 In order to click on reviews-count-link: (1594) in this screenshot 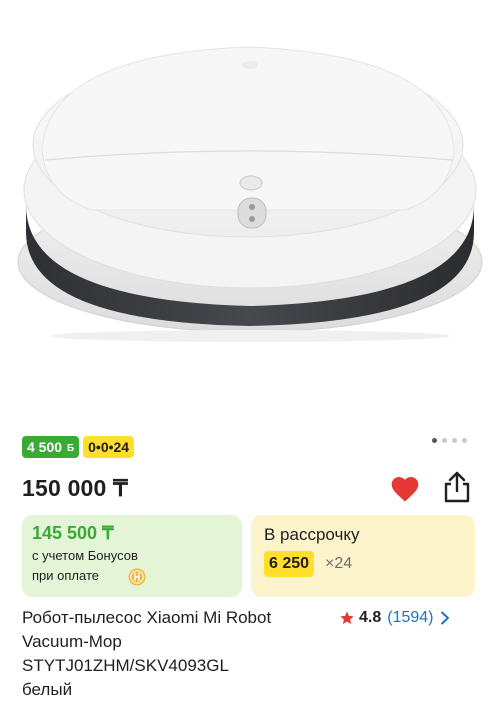, I will do `click(410, 618)`.